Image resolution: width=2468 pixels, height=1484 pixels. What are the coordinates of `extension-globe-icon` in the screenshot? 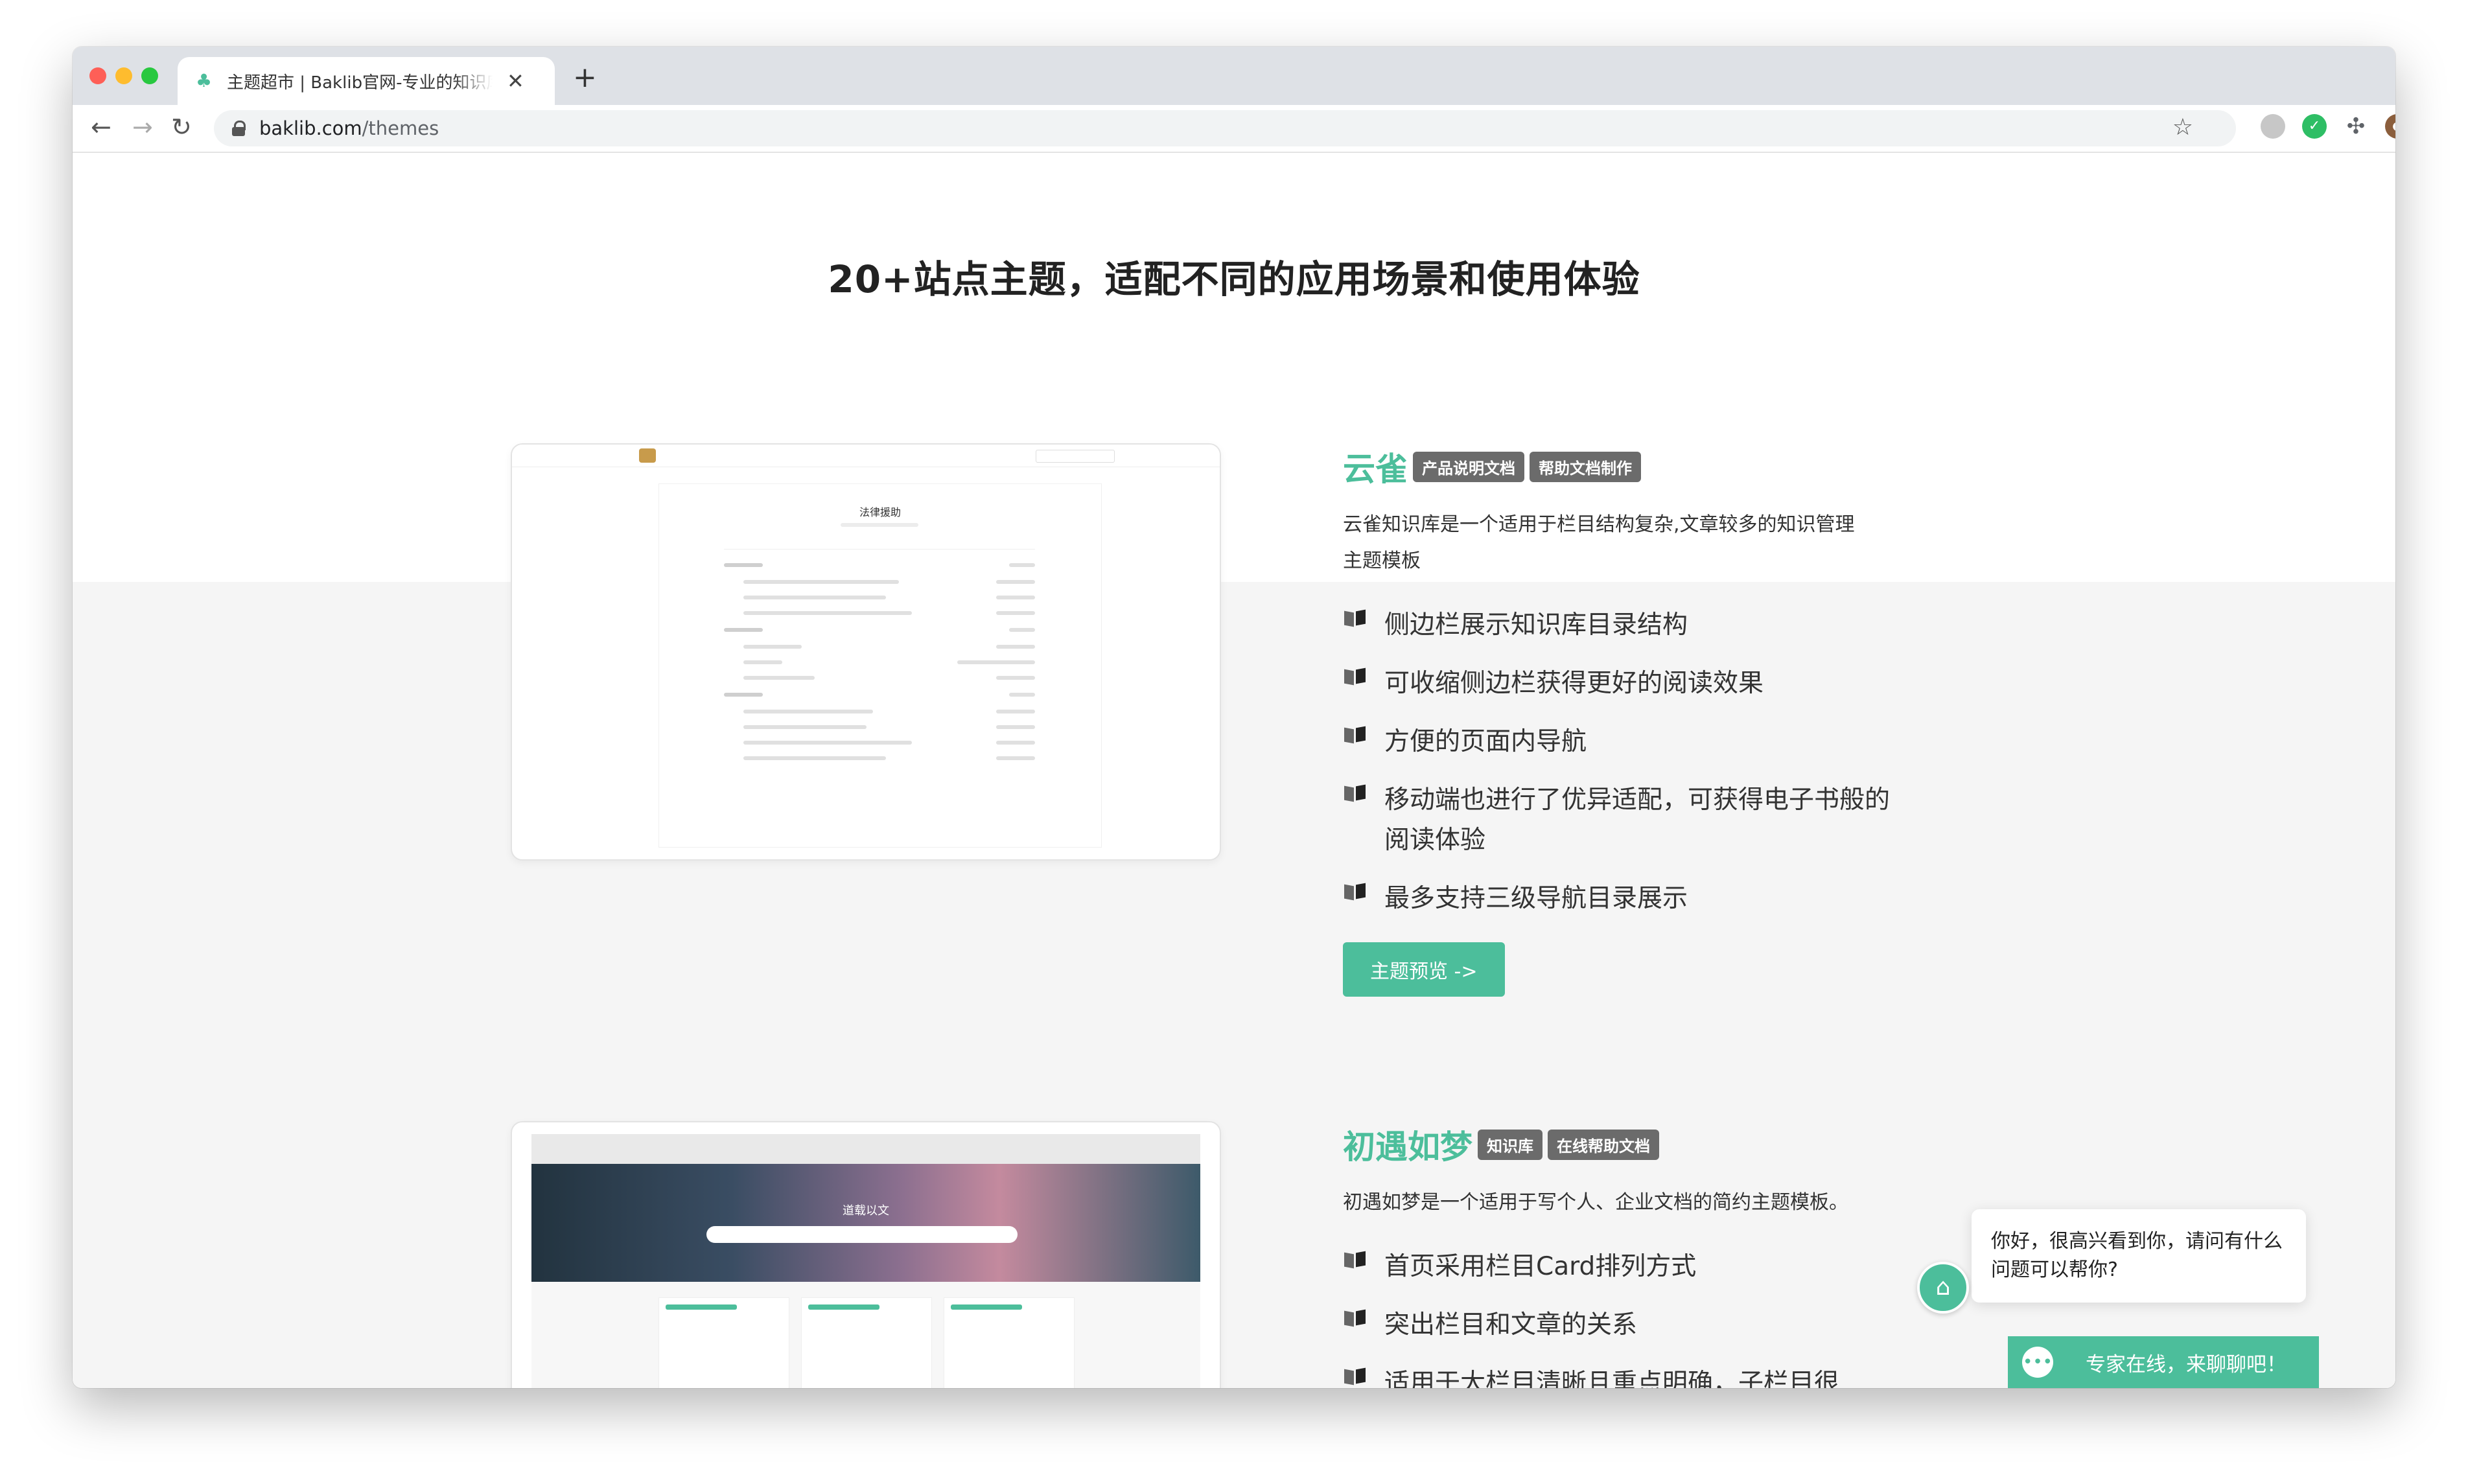 It's located at (2273, 127).